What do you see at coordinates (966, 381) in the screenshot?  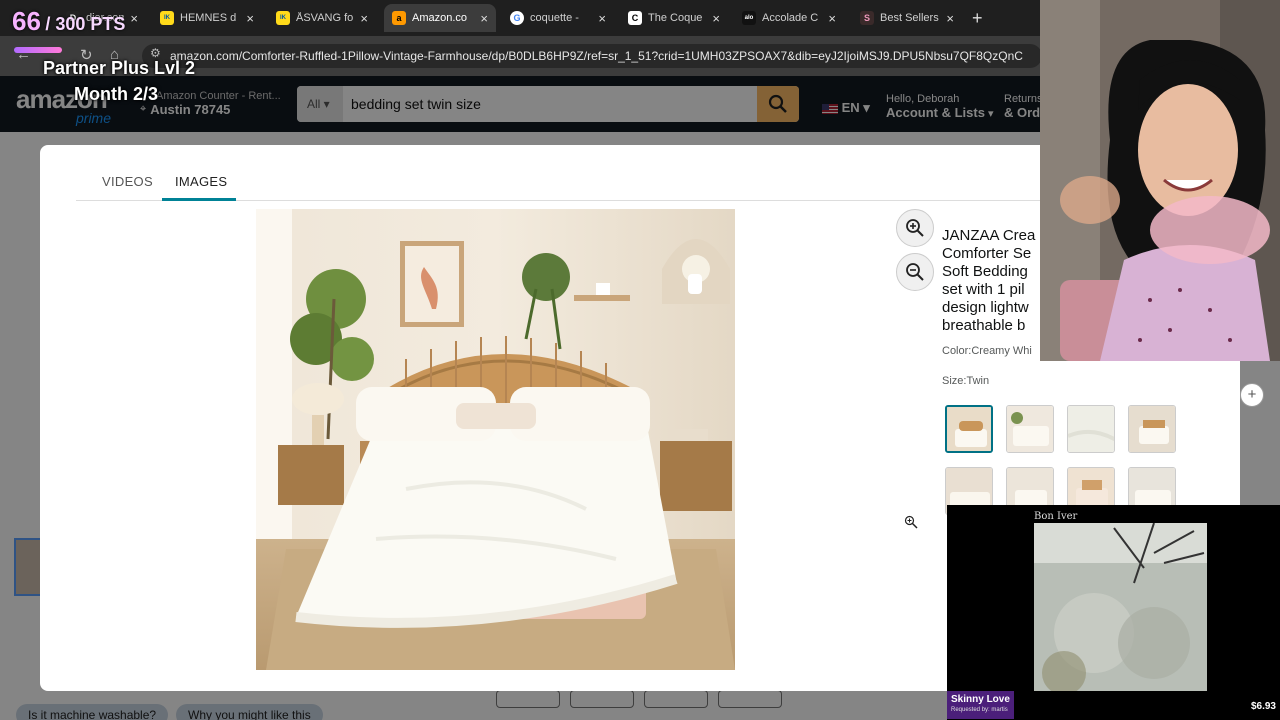 I see `product-size: Size:Twin` at bounding box center [966, 381].